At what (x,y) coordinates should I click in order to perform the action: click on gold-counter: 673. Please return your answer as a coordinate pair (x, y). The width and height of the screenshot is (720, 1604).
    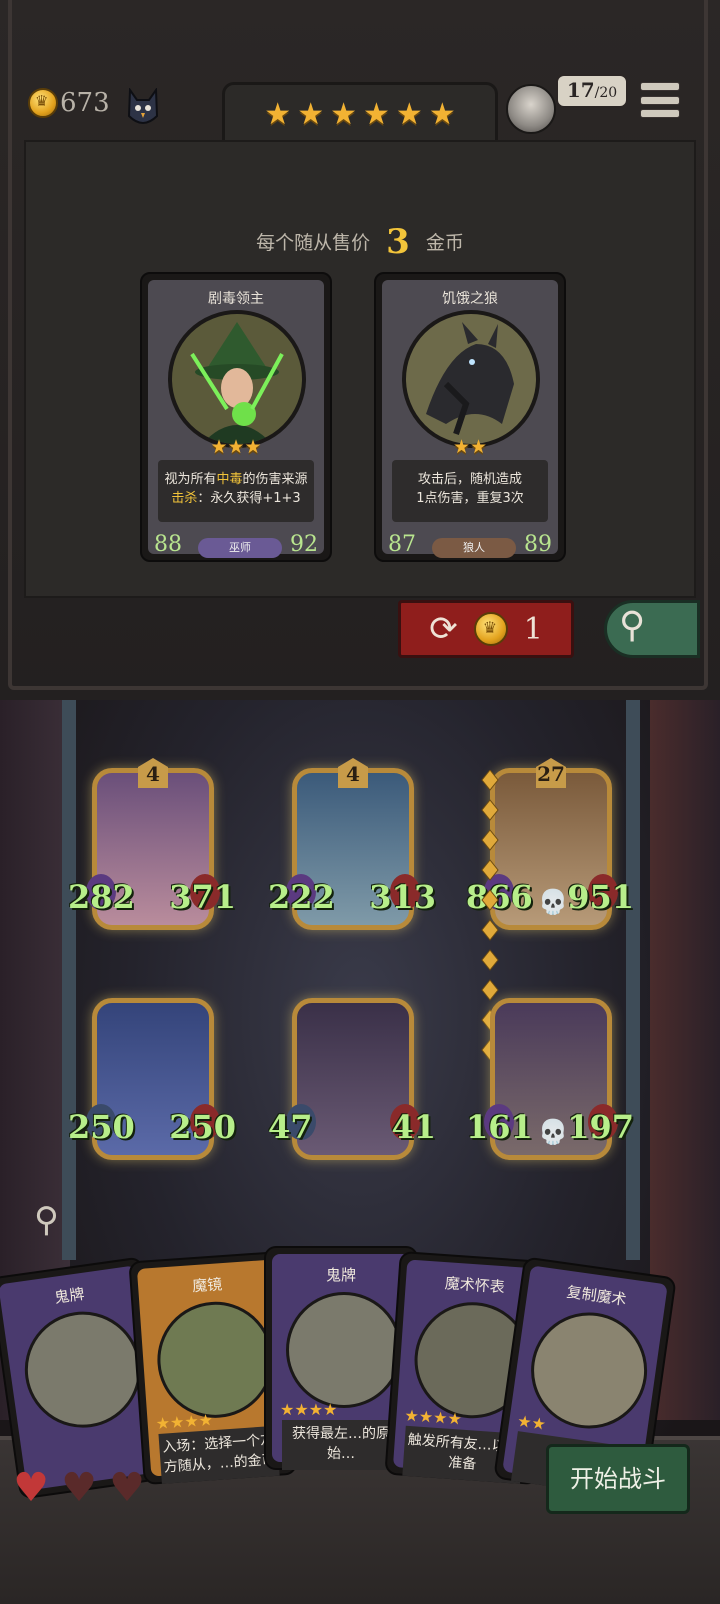
    Looking at the image, I should click on (69, 103).